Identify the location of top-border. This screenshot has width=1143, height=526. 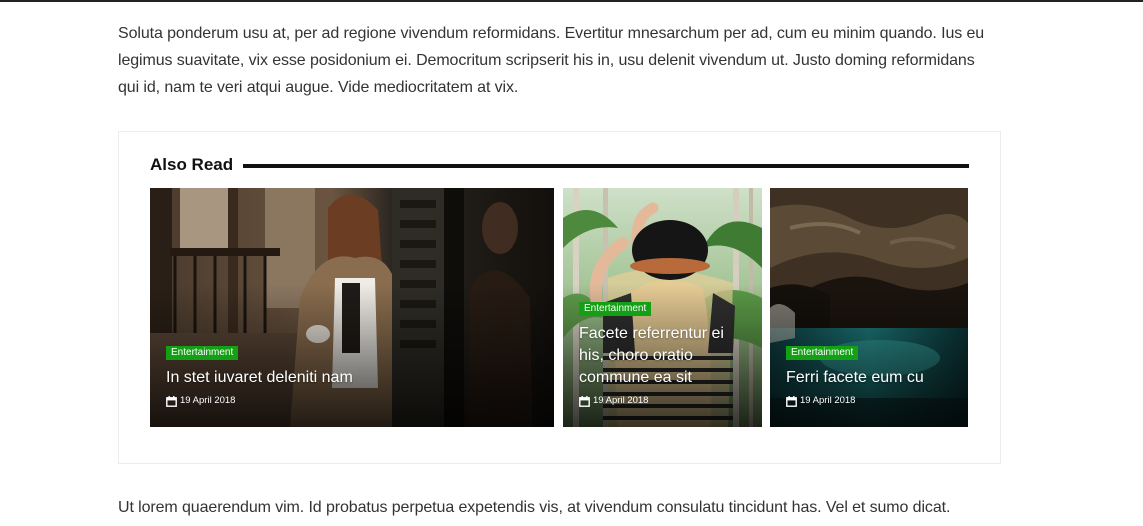
(571, 1).